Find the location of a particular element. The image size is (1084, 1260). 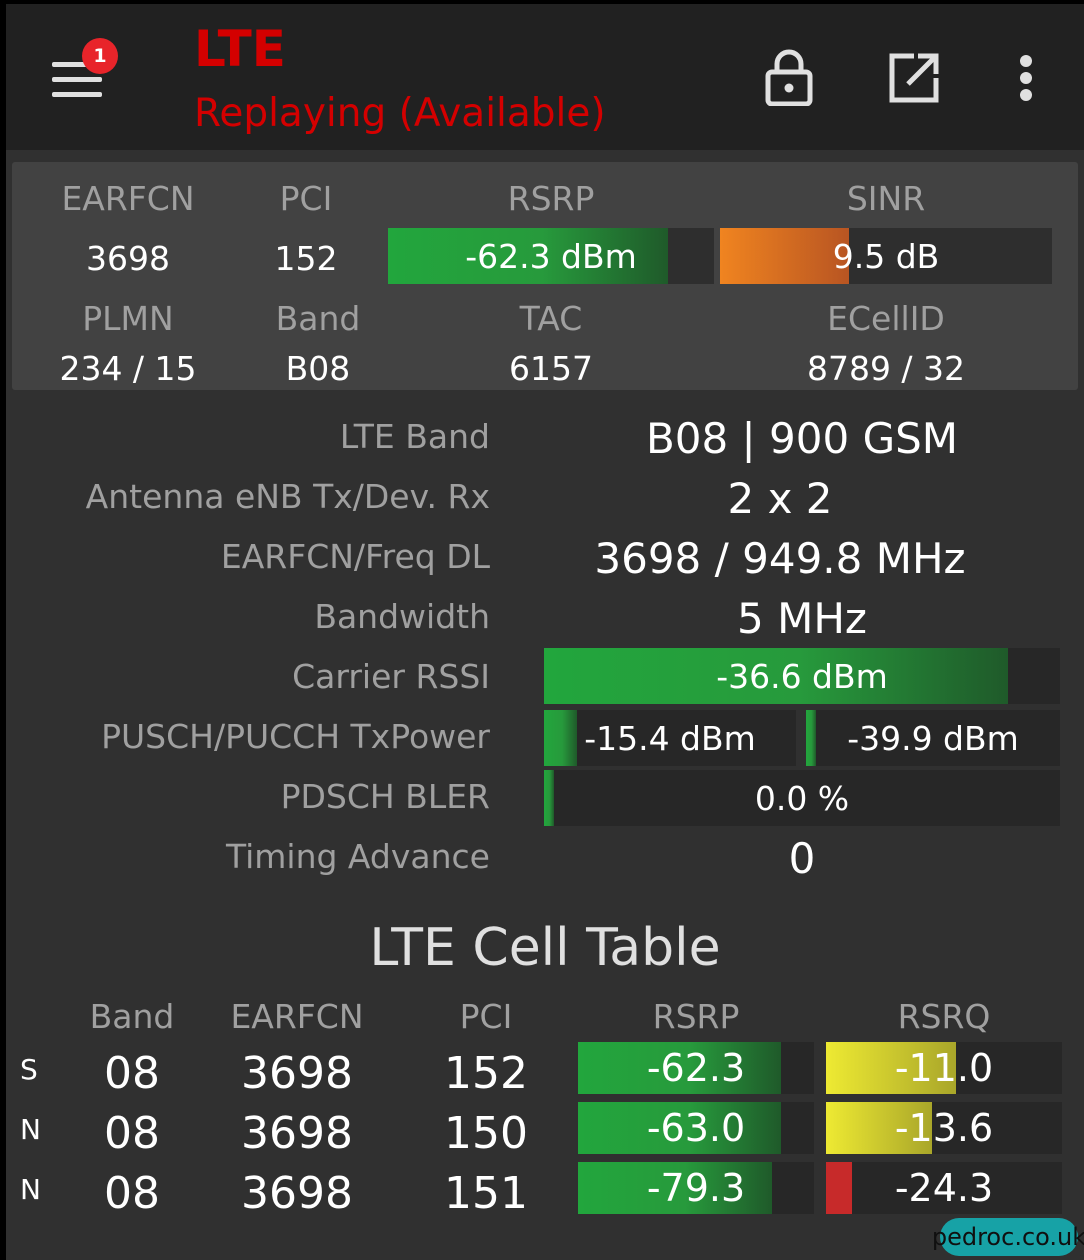

bler-value: 0.0 % is located at coordinates (802, 798).